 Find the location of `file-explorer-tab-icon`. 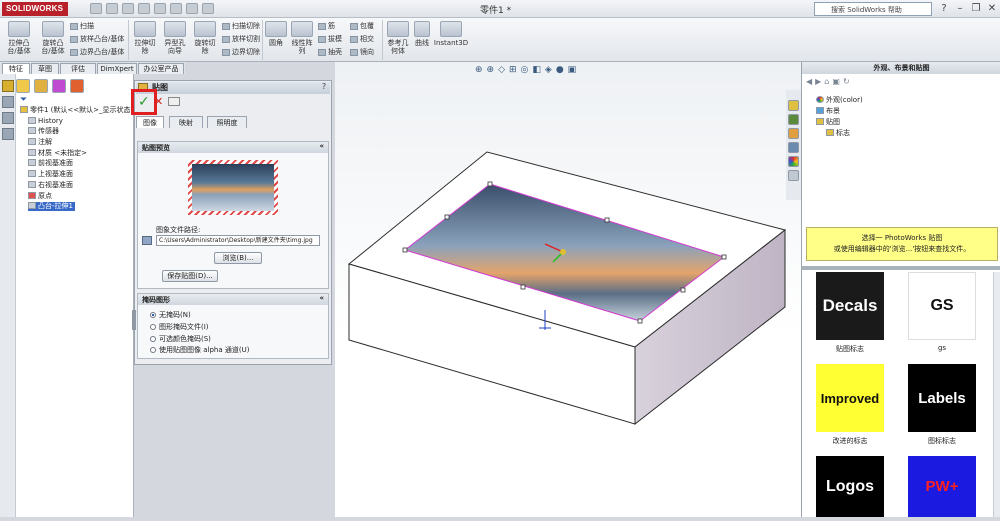

file-explorer-tab-icon is located at coordinates (793, 133).